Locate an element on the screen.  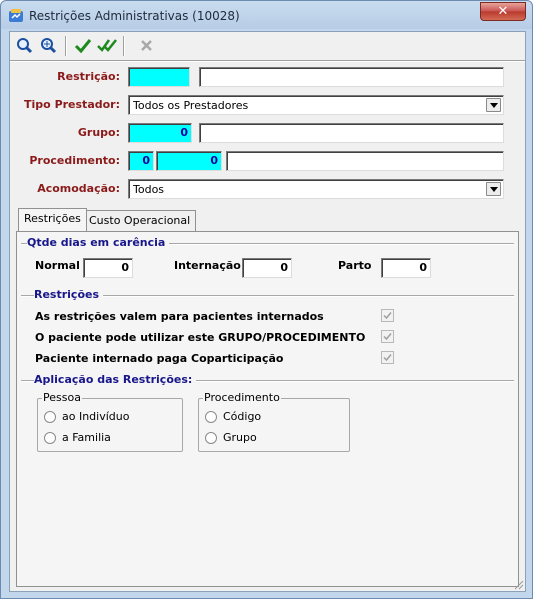
pessoa-legend: Pessoa is located at coordinates (62, 397).